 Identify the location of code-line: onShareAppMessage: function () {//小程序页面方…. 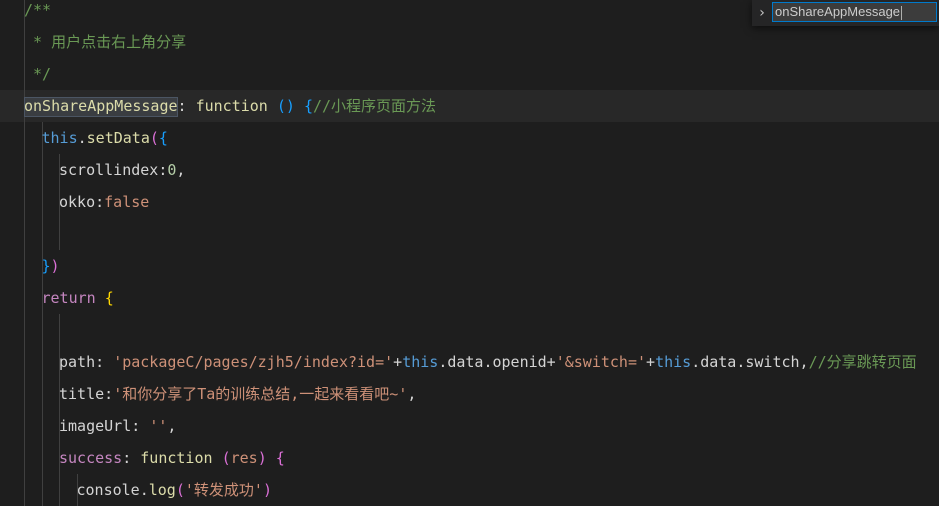
(469, 106).